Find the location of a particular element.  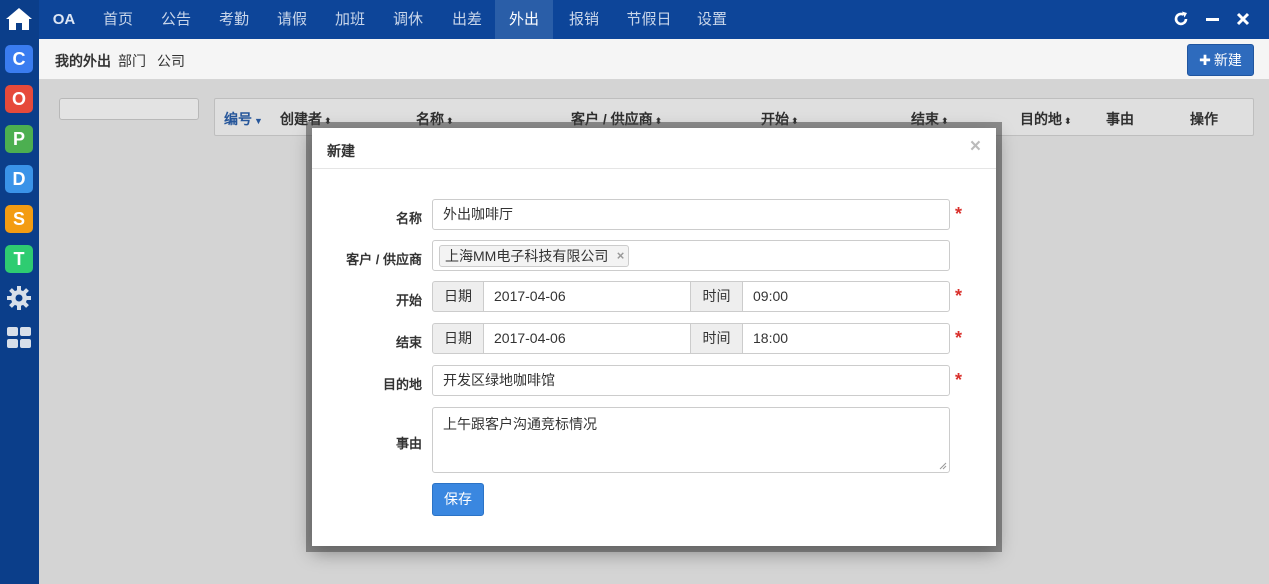

start-date-input: 2017-04-06 is located at coordinates (587, 296).